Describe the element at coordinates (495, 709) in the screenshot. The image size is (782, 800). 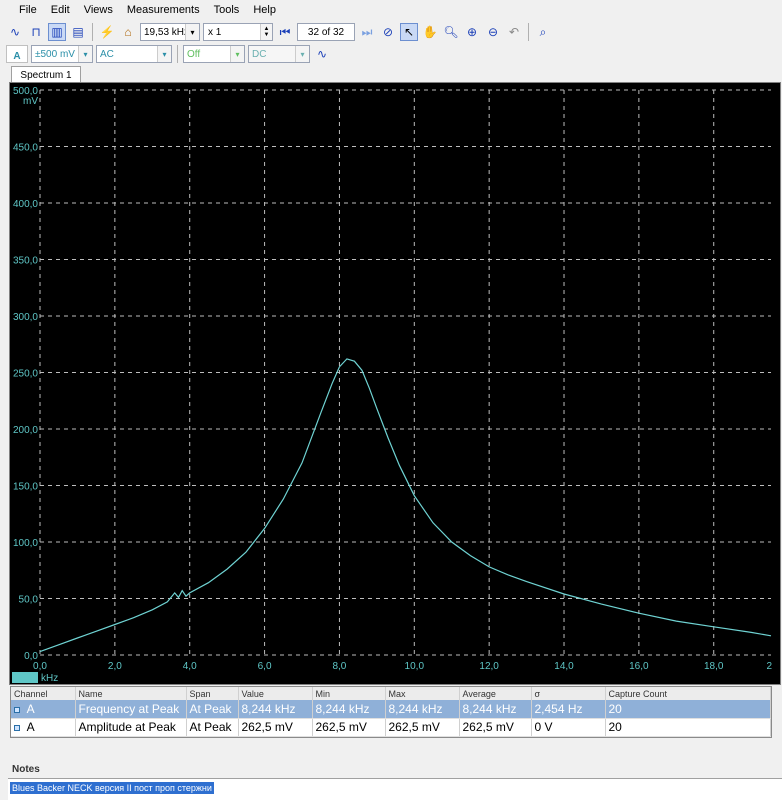
I see `cell-average: 8,244 kHz` at that location.